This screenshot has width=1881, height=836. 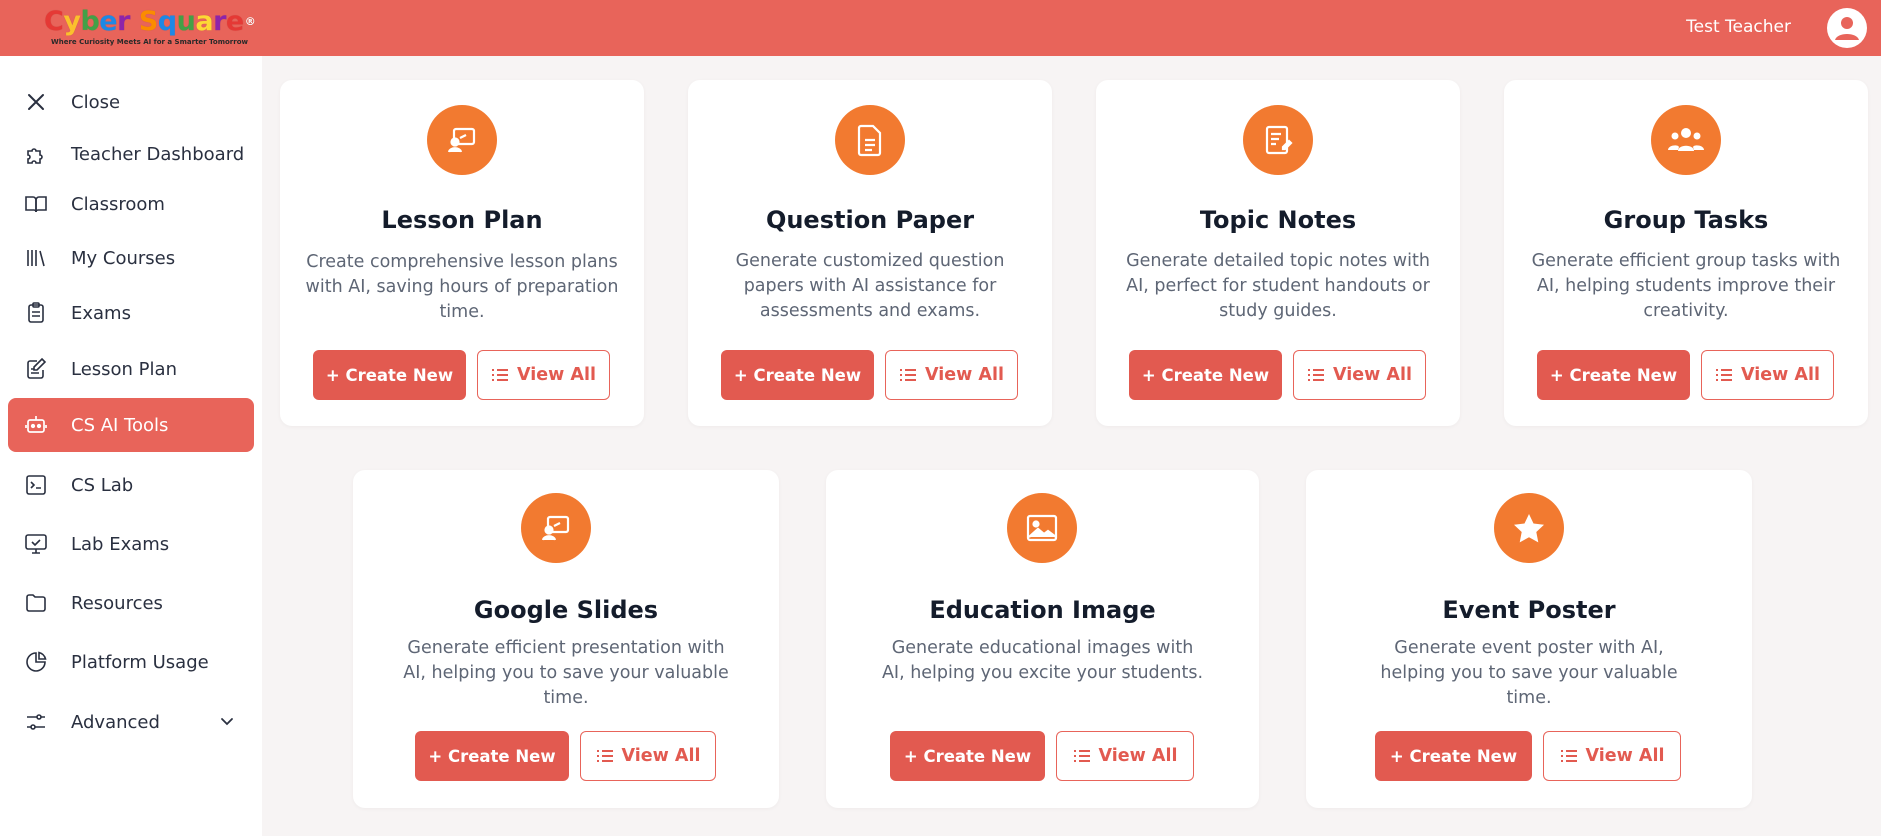 I want to click on sidebar-item-teacher-dashboard: Teacher Dashboard, so click(x=131, y=154).